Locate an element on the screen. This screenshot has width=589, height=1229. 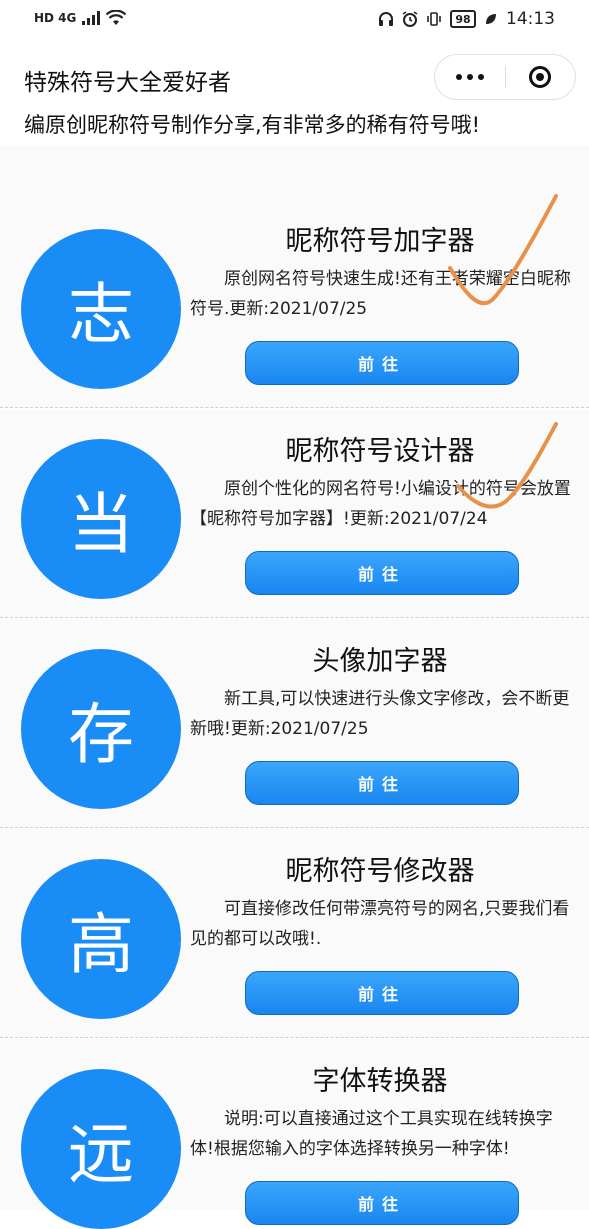
wifi-icon is located at coordinates (116, 17).